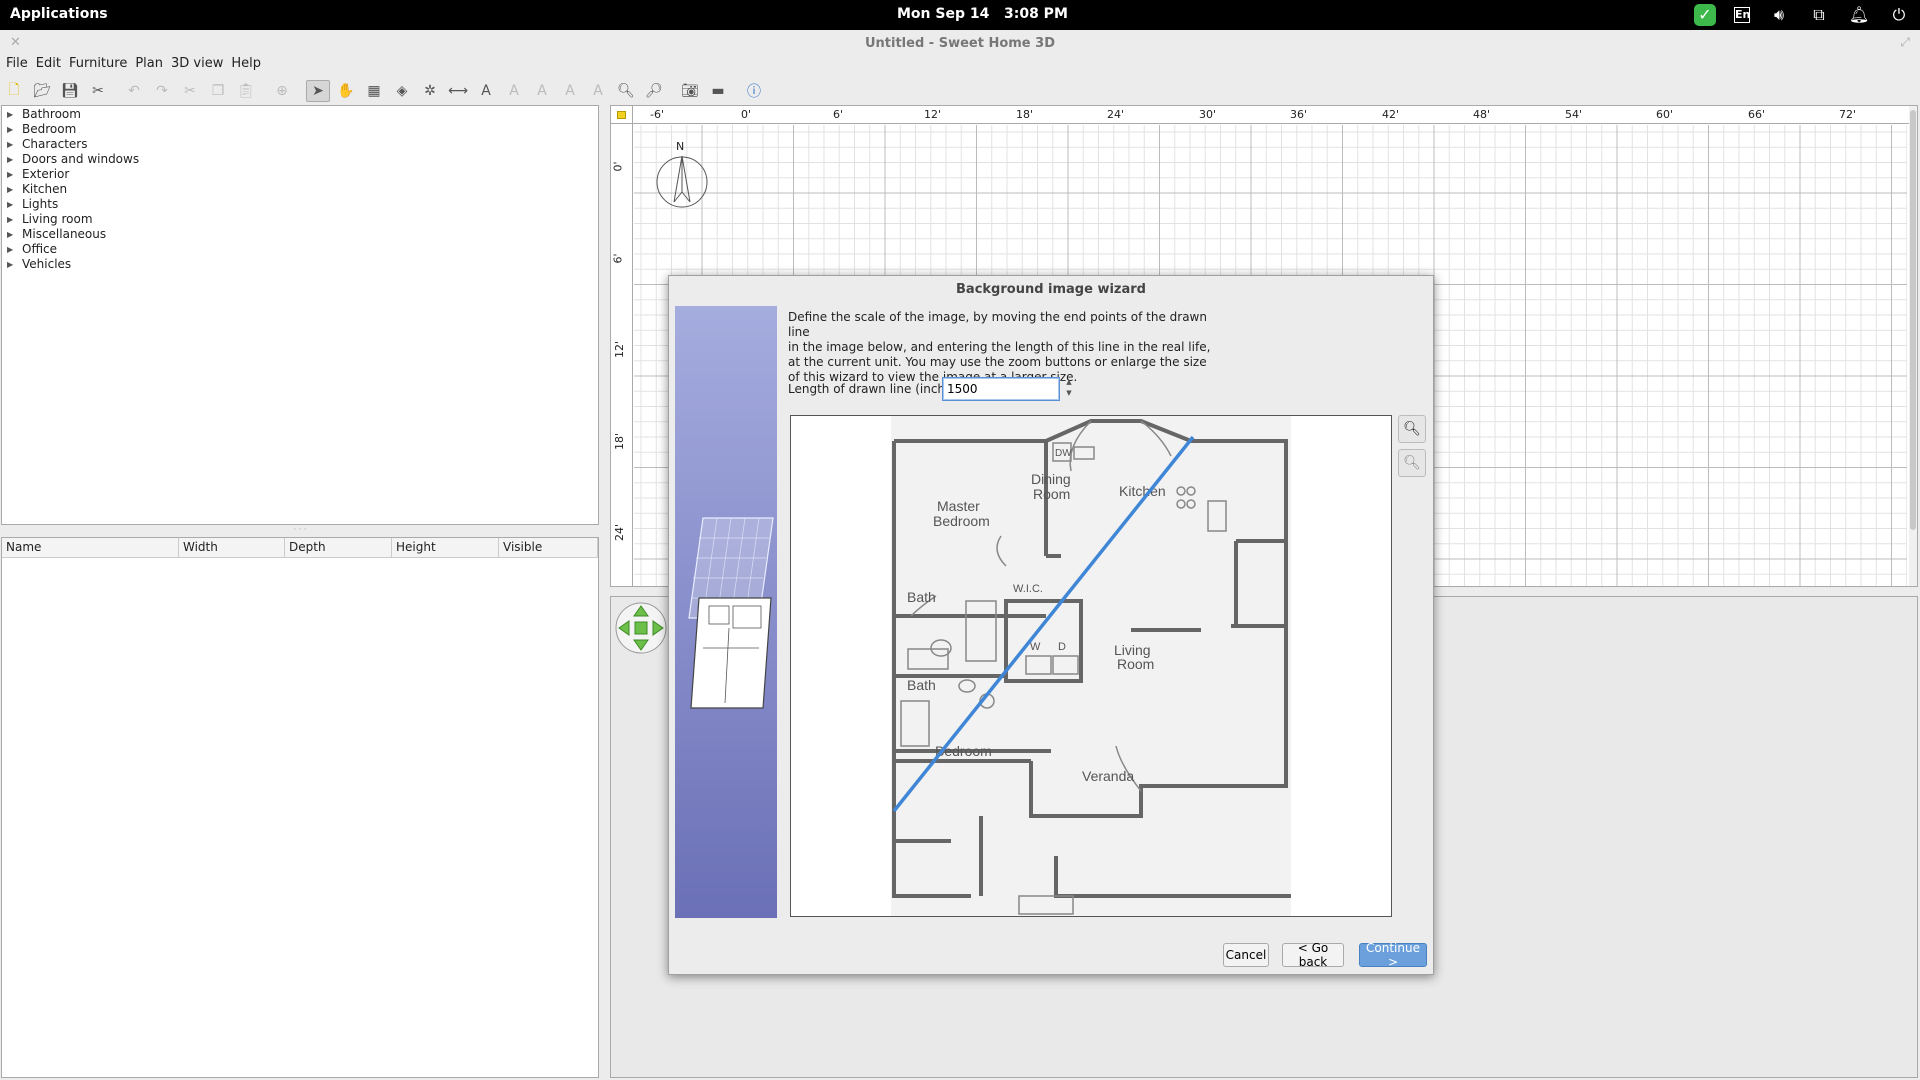 The width and height of the screenshot is (1920, 1080). I want to click on category-doors-and-windows: Doors and windows, so click(300, 159).